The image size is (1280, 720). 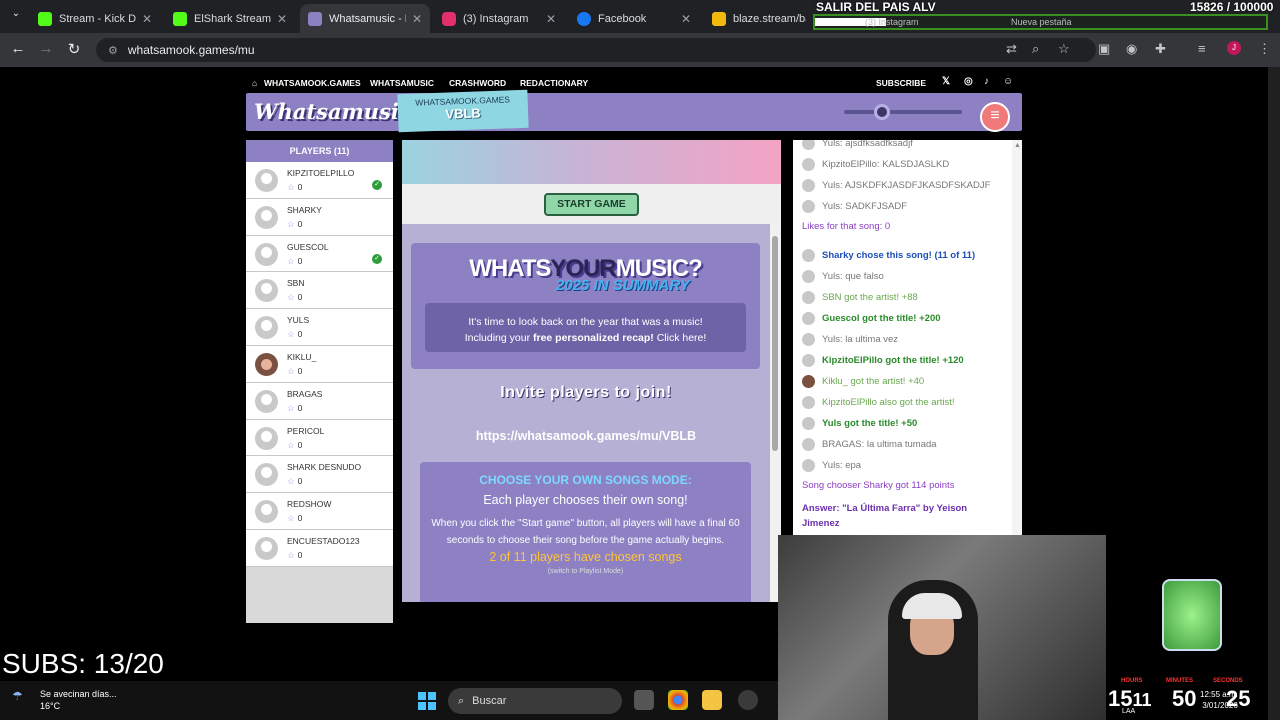 What do you see at coordinates (995, 117) in the screenshot?
I see `hamburger-menu-icon: ≡` at bounding box center [995, 117].